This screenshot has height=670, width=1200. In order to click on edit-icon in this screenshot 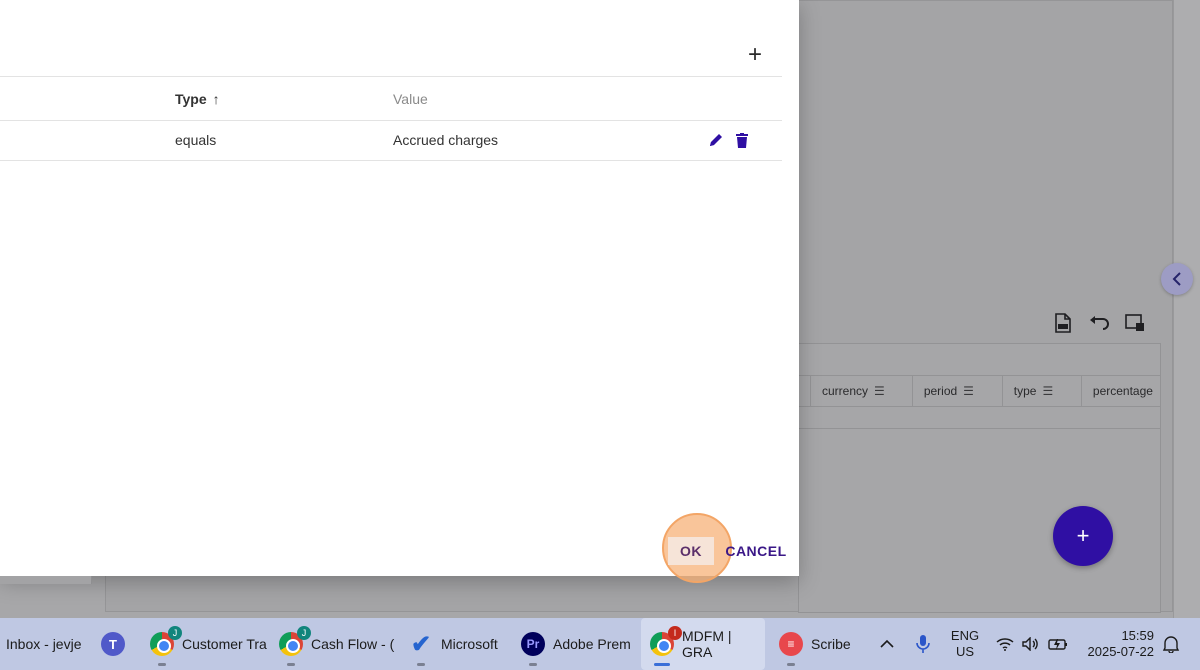, I will do `click(716, 140)`.